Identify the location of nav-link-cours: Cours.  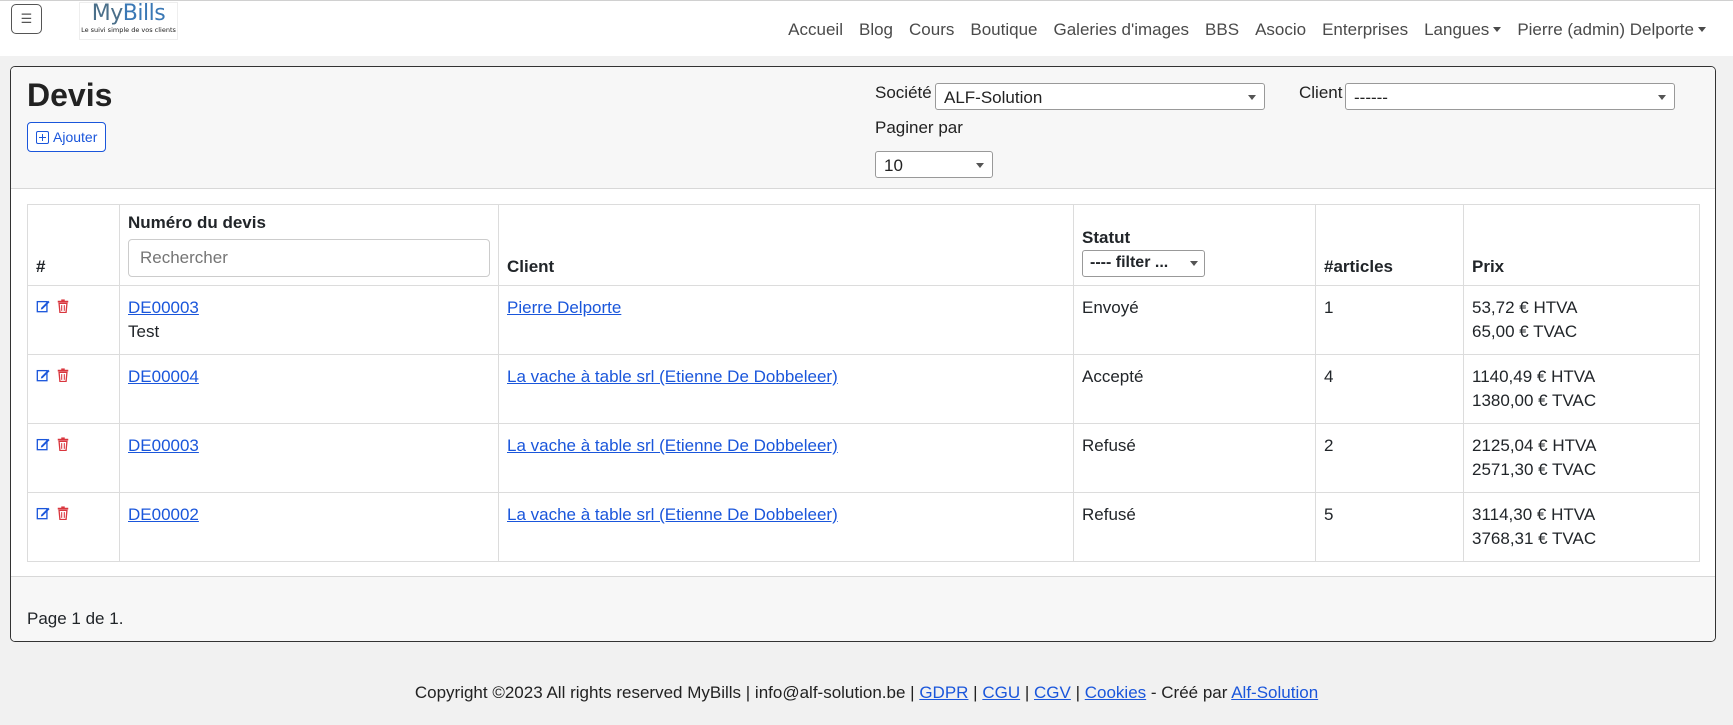
(931, 30).